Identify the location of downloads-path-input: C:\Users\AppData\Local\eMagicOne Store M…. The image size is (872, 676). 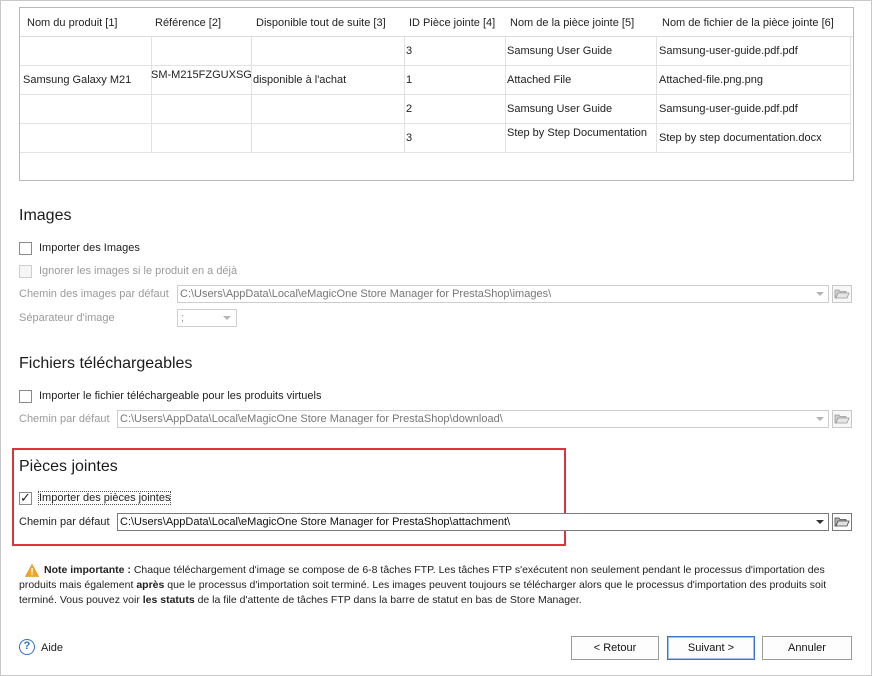
(473, 419).